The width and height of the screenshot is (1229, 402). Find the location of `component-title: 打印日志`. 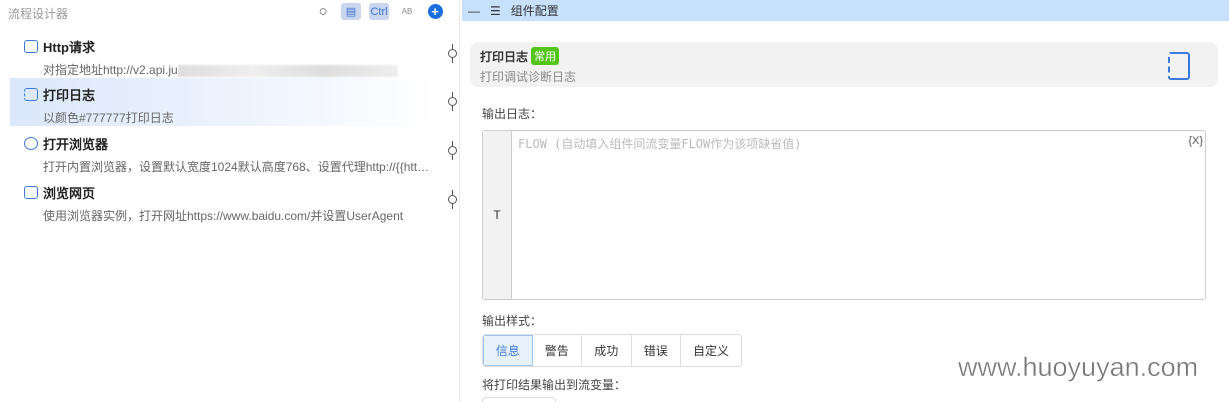

component-title: 打印日志 is located at coordinates (504, 56).